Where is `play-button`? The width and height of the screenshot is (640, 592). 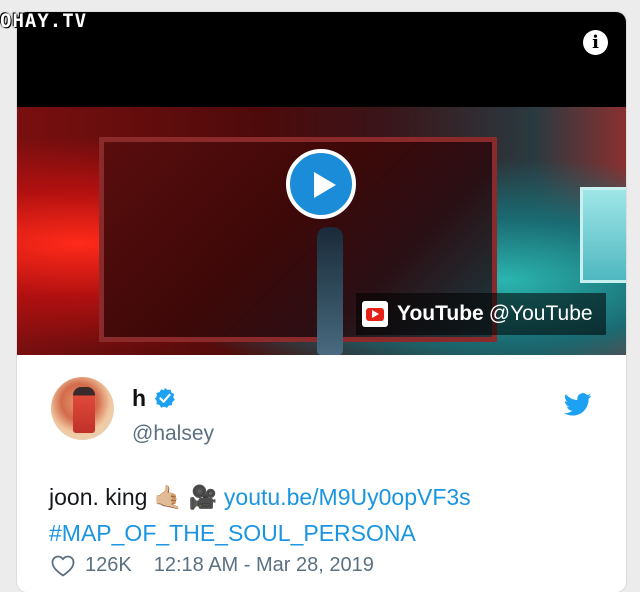 play-button is located at coordinates (321, 184).